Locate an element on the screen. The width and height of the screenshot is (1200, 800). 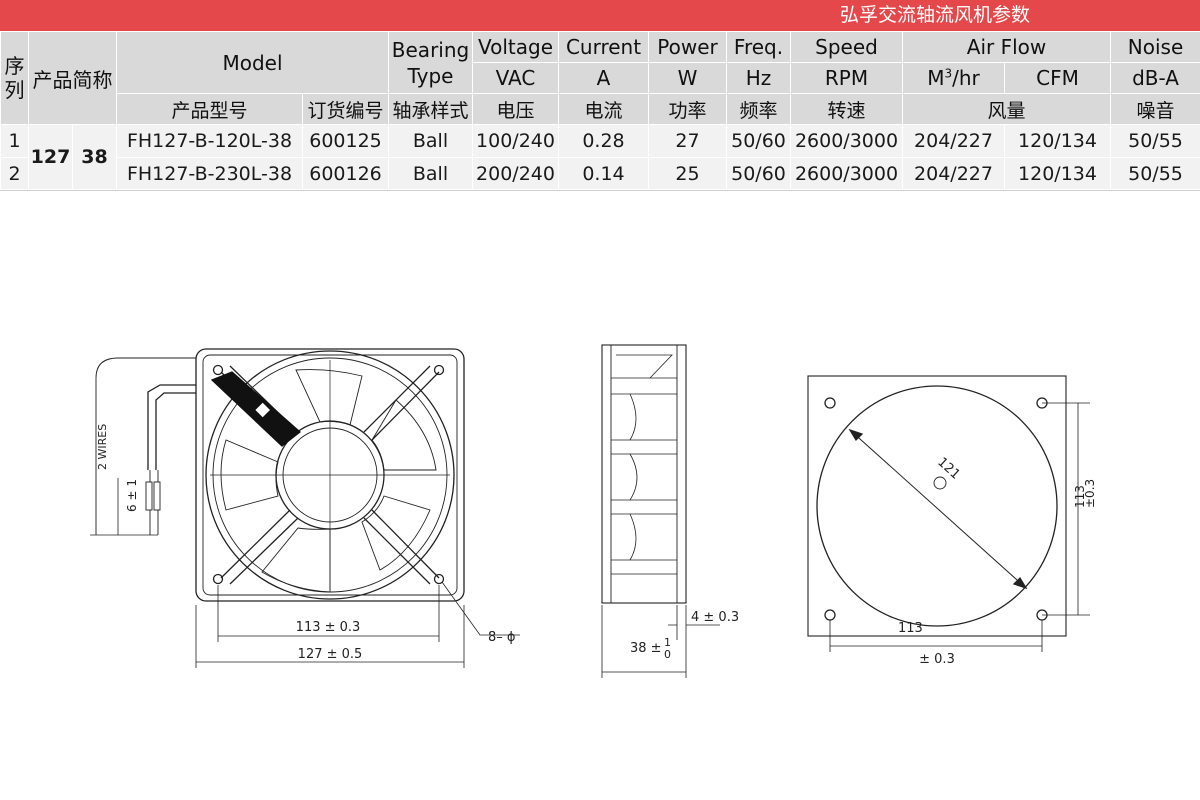
zh-voltage: 电压 is located at coordinates (515, 109).